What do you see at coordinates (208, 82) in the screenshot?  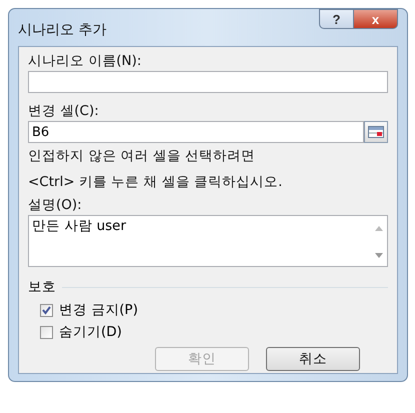 I see `name-input-field` at bounding box center [208, 82].